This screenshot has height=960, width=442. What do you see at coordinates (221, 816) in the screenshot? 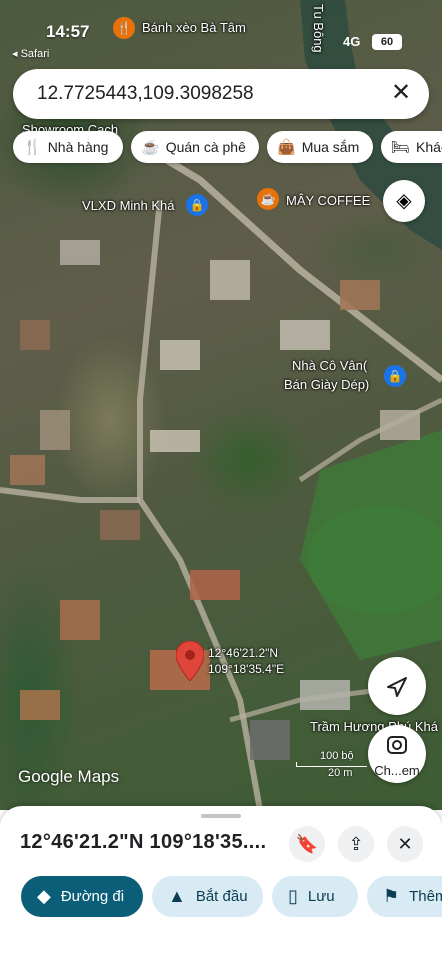
I see `drag-handle` at bounding box center [221, 816].